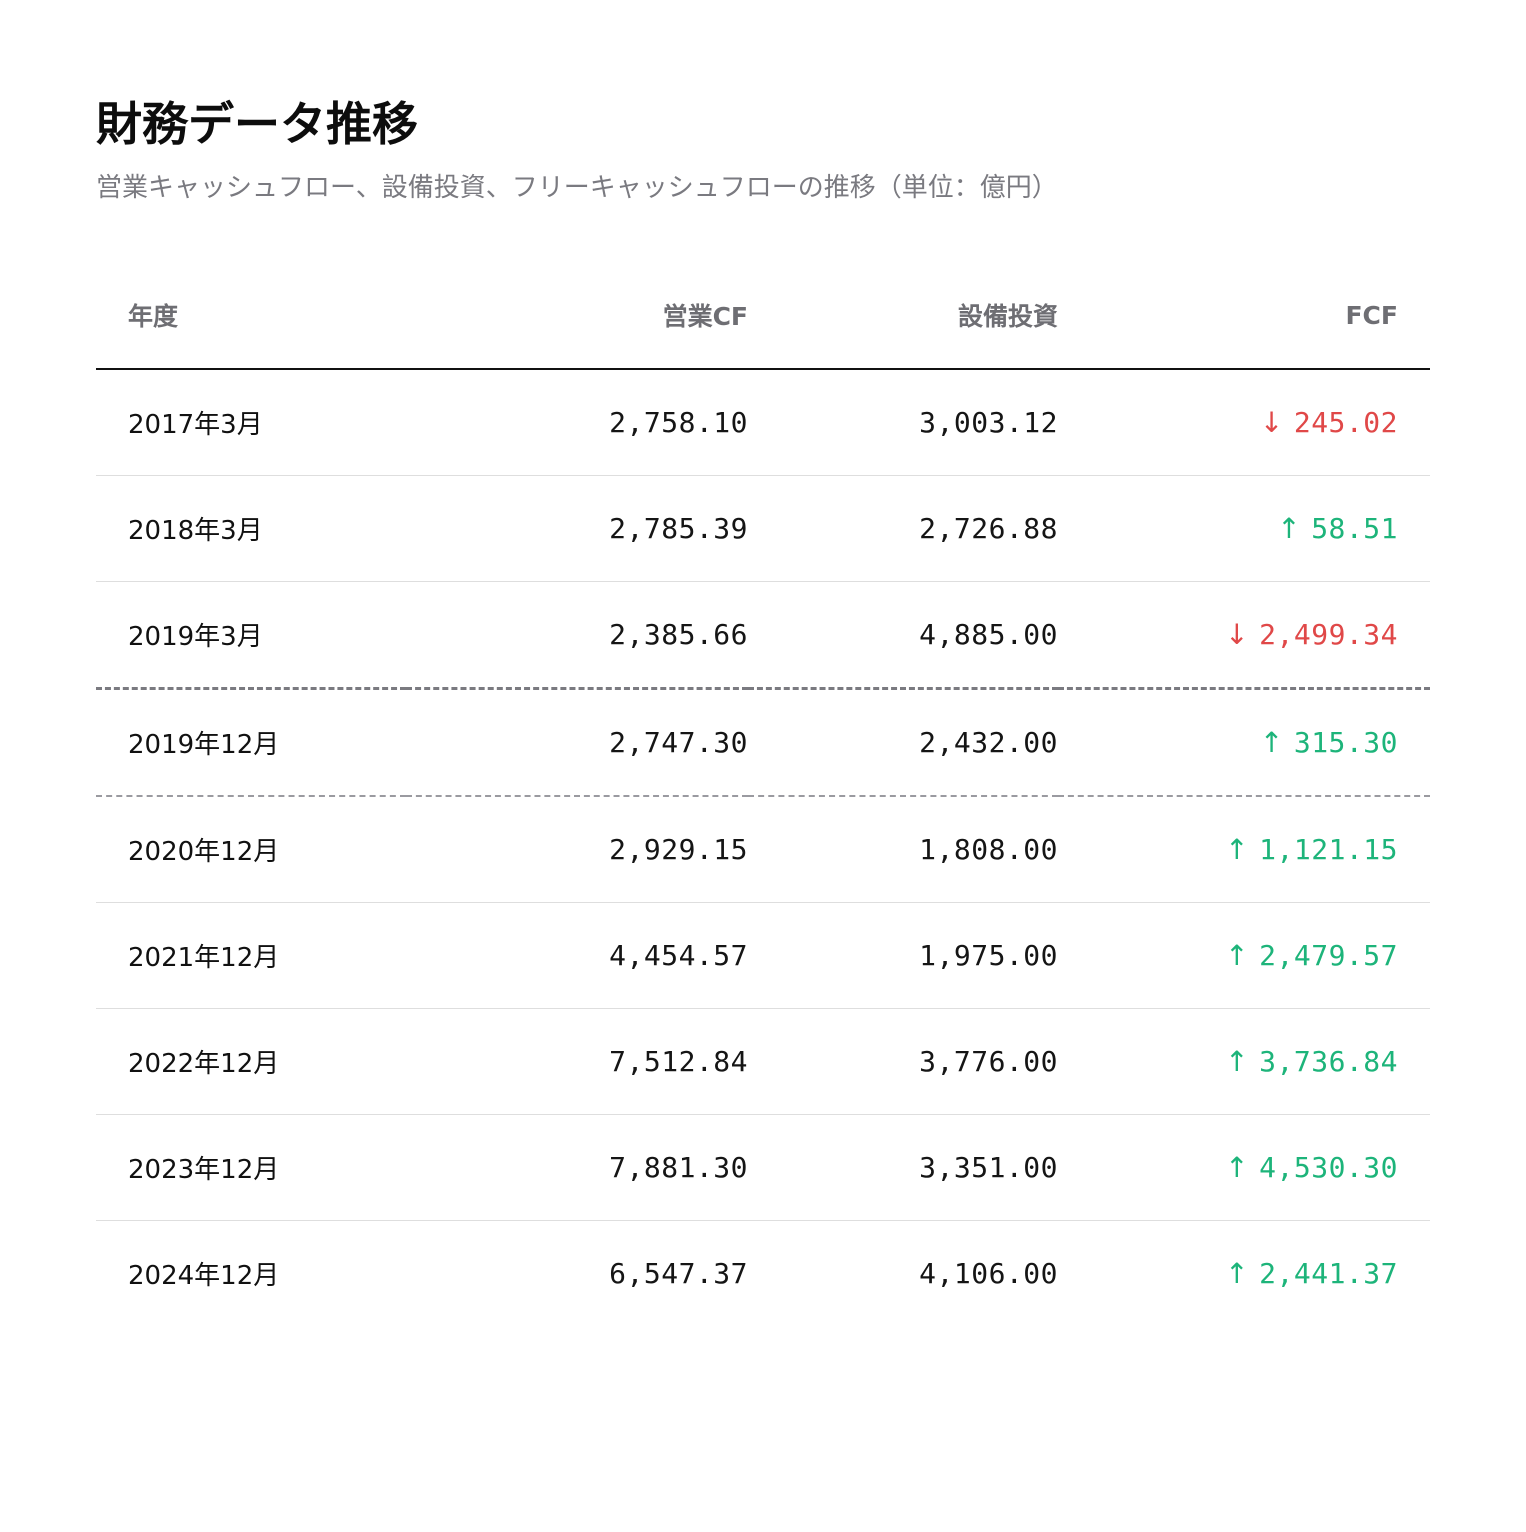 The height and width of the screenshot is (1532, 1526). What do you see at coordinates (257, 124) in the screenshot?
I see `page-title: 財務データ推移` at bounding box center [257, 124].